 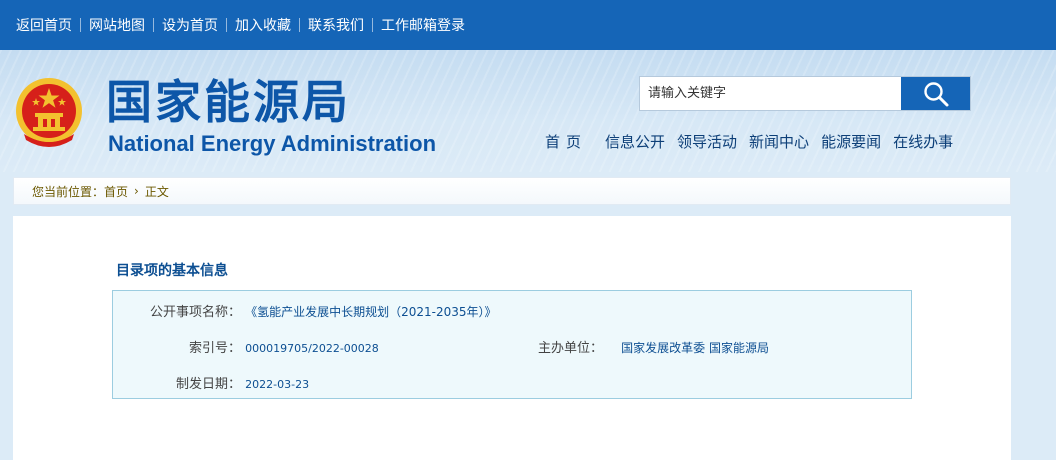 What do you see at coordinates (263, 25) in the screenshot?
I see `link-add-favorite: 加入收藏` at bounding box center [263, 25].